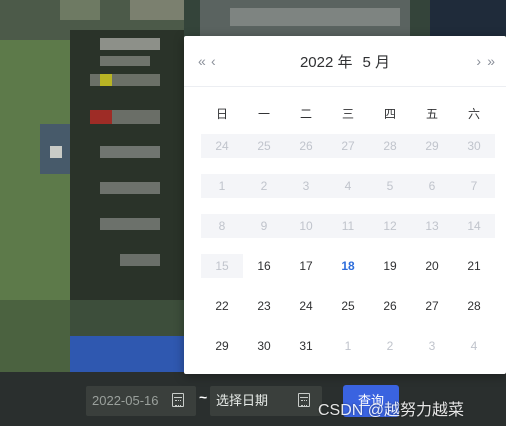 The image size is (506, 426). What do you see at coordinates (221, 114) in the screenshot?
I see `weekday-label: 日` at bounding box center [221, 114].